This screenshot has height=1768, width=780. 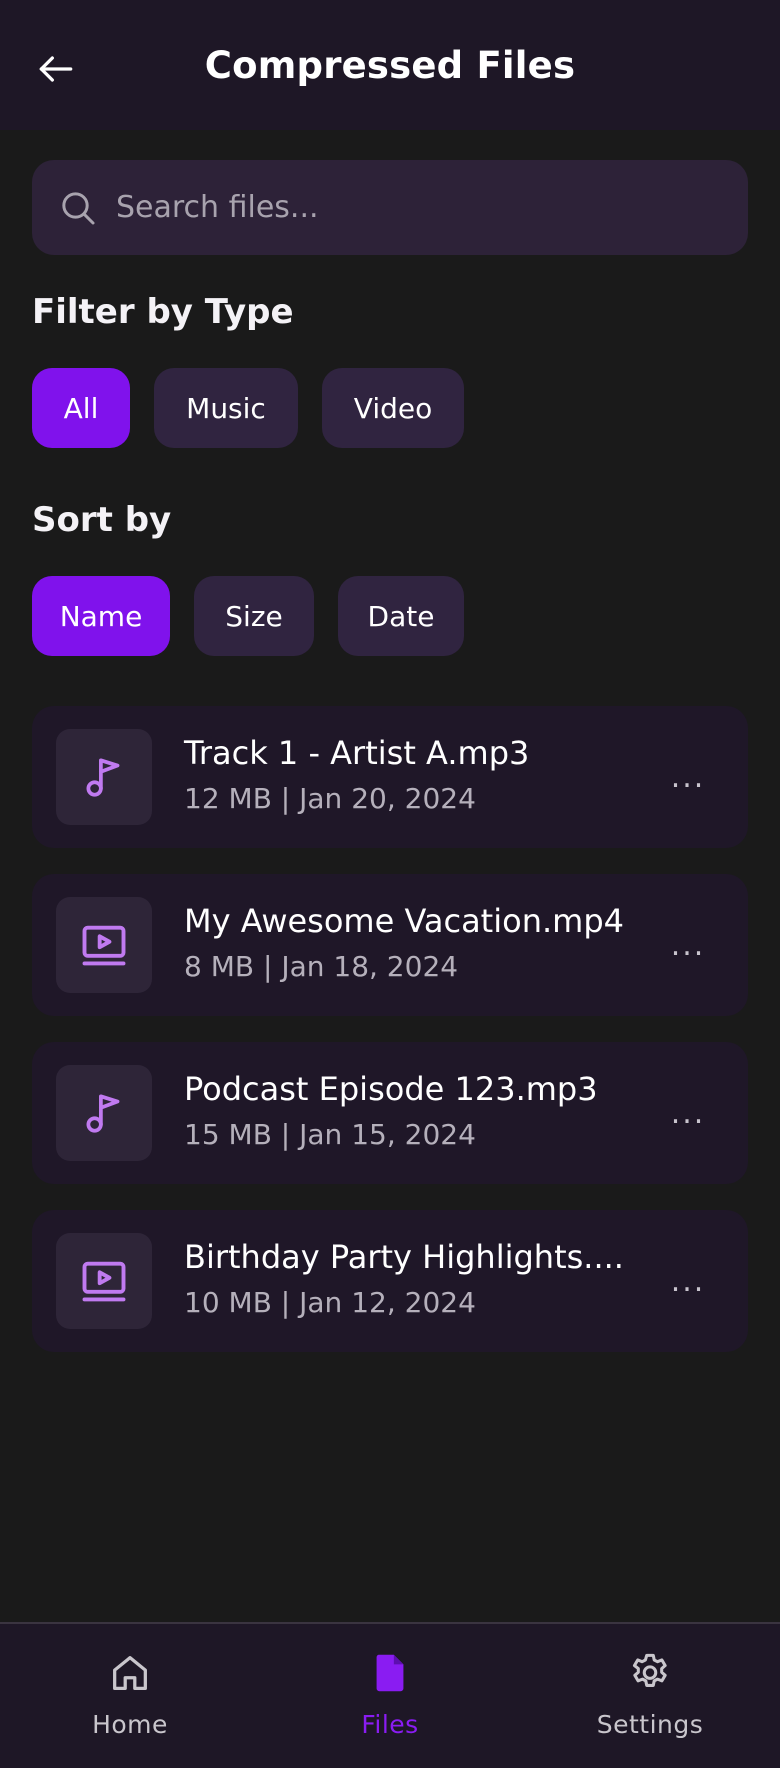 I want to click on page-title: Compressed Files, so click(x=390, y=65).